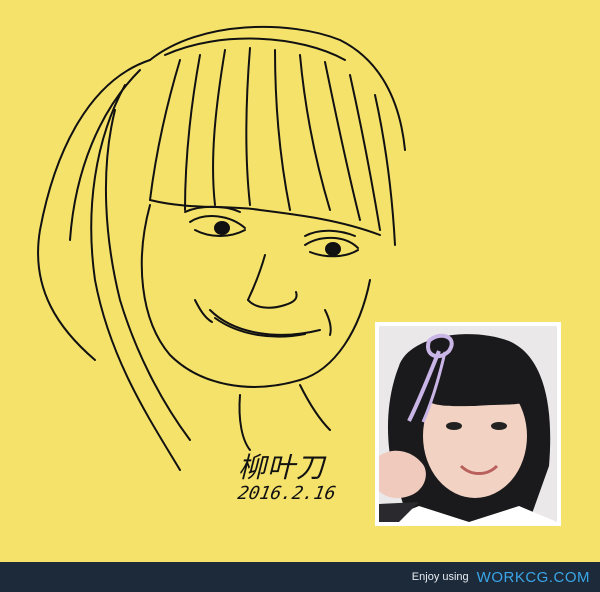 The image size is (600, 592). Describe the element at coordinates (287, 493) in the screenshot. I see `drawing-date: 2016.2.16` at that location.